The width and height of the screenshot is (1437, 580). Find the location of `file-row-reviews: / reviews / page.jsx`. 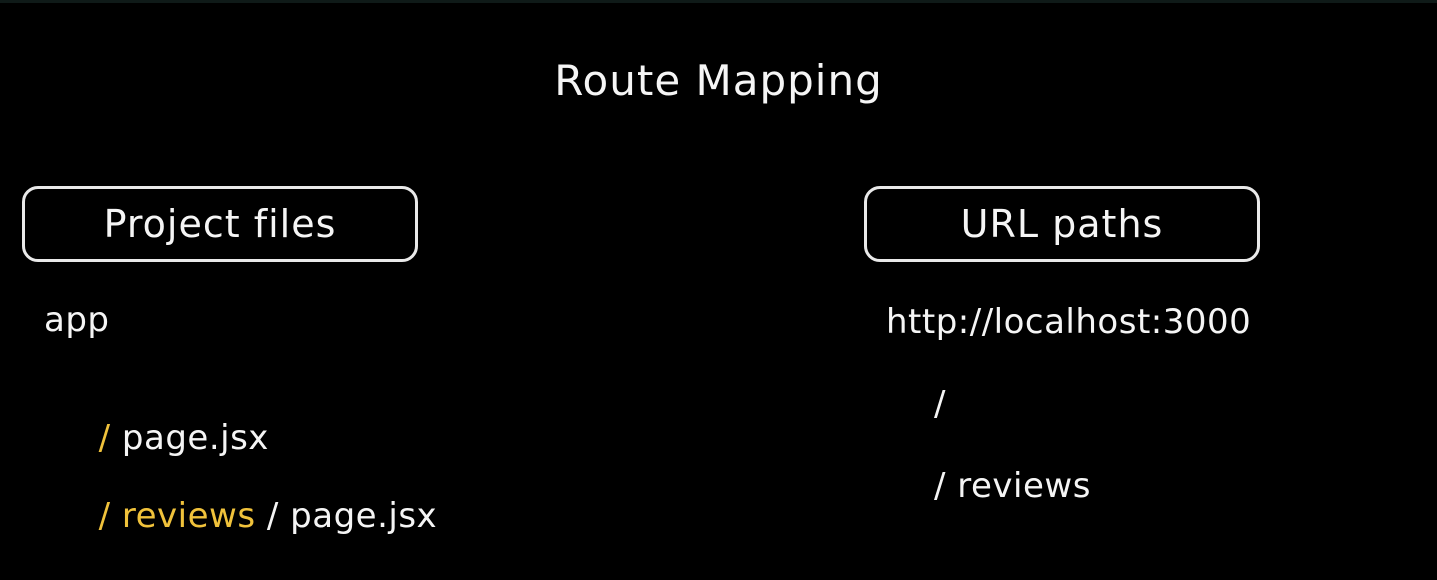

file-row-reviews: / reviews / page.jsx is located at coordinates (256, 496).